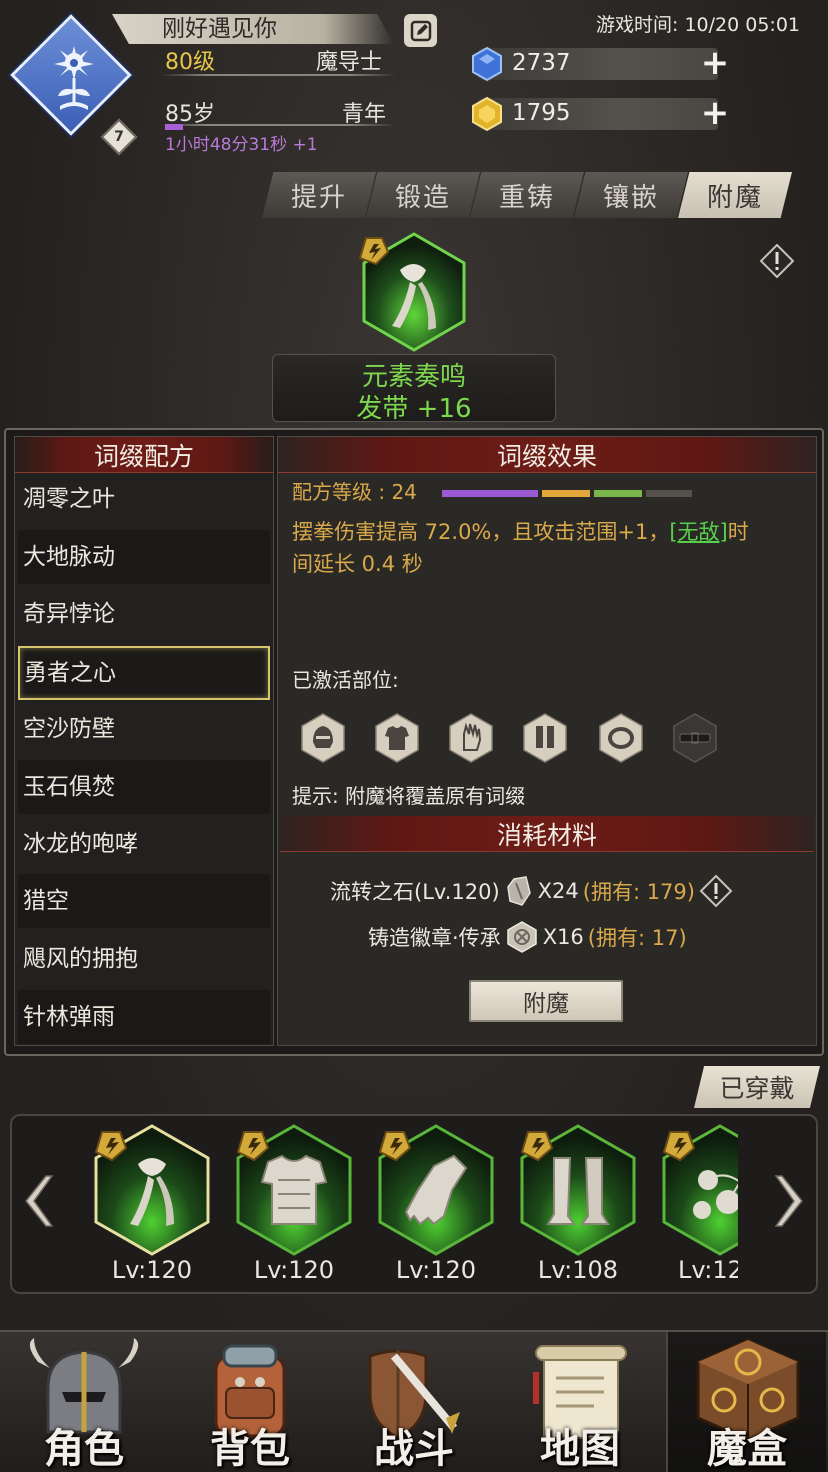 Image resolution: width=828 pixels, height=1472 pixels. What do you see at coordinates (746, 1402) in the screenshot?
I see `nav-magic-box: 魔盒` at bounding box center [746, 1402].